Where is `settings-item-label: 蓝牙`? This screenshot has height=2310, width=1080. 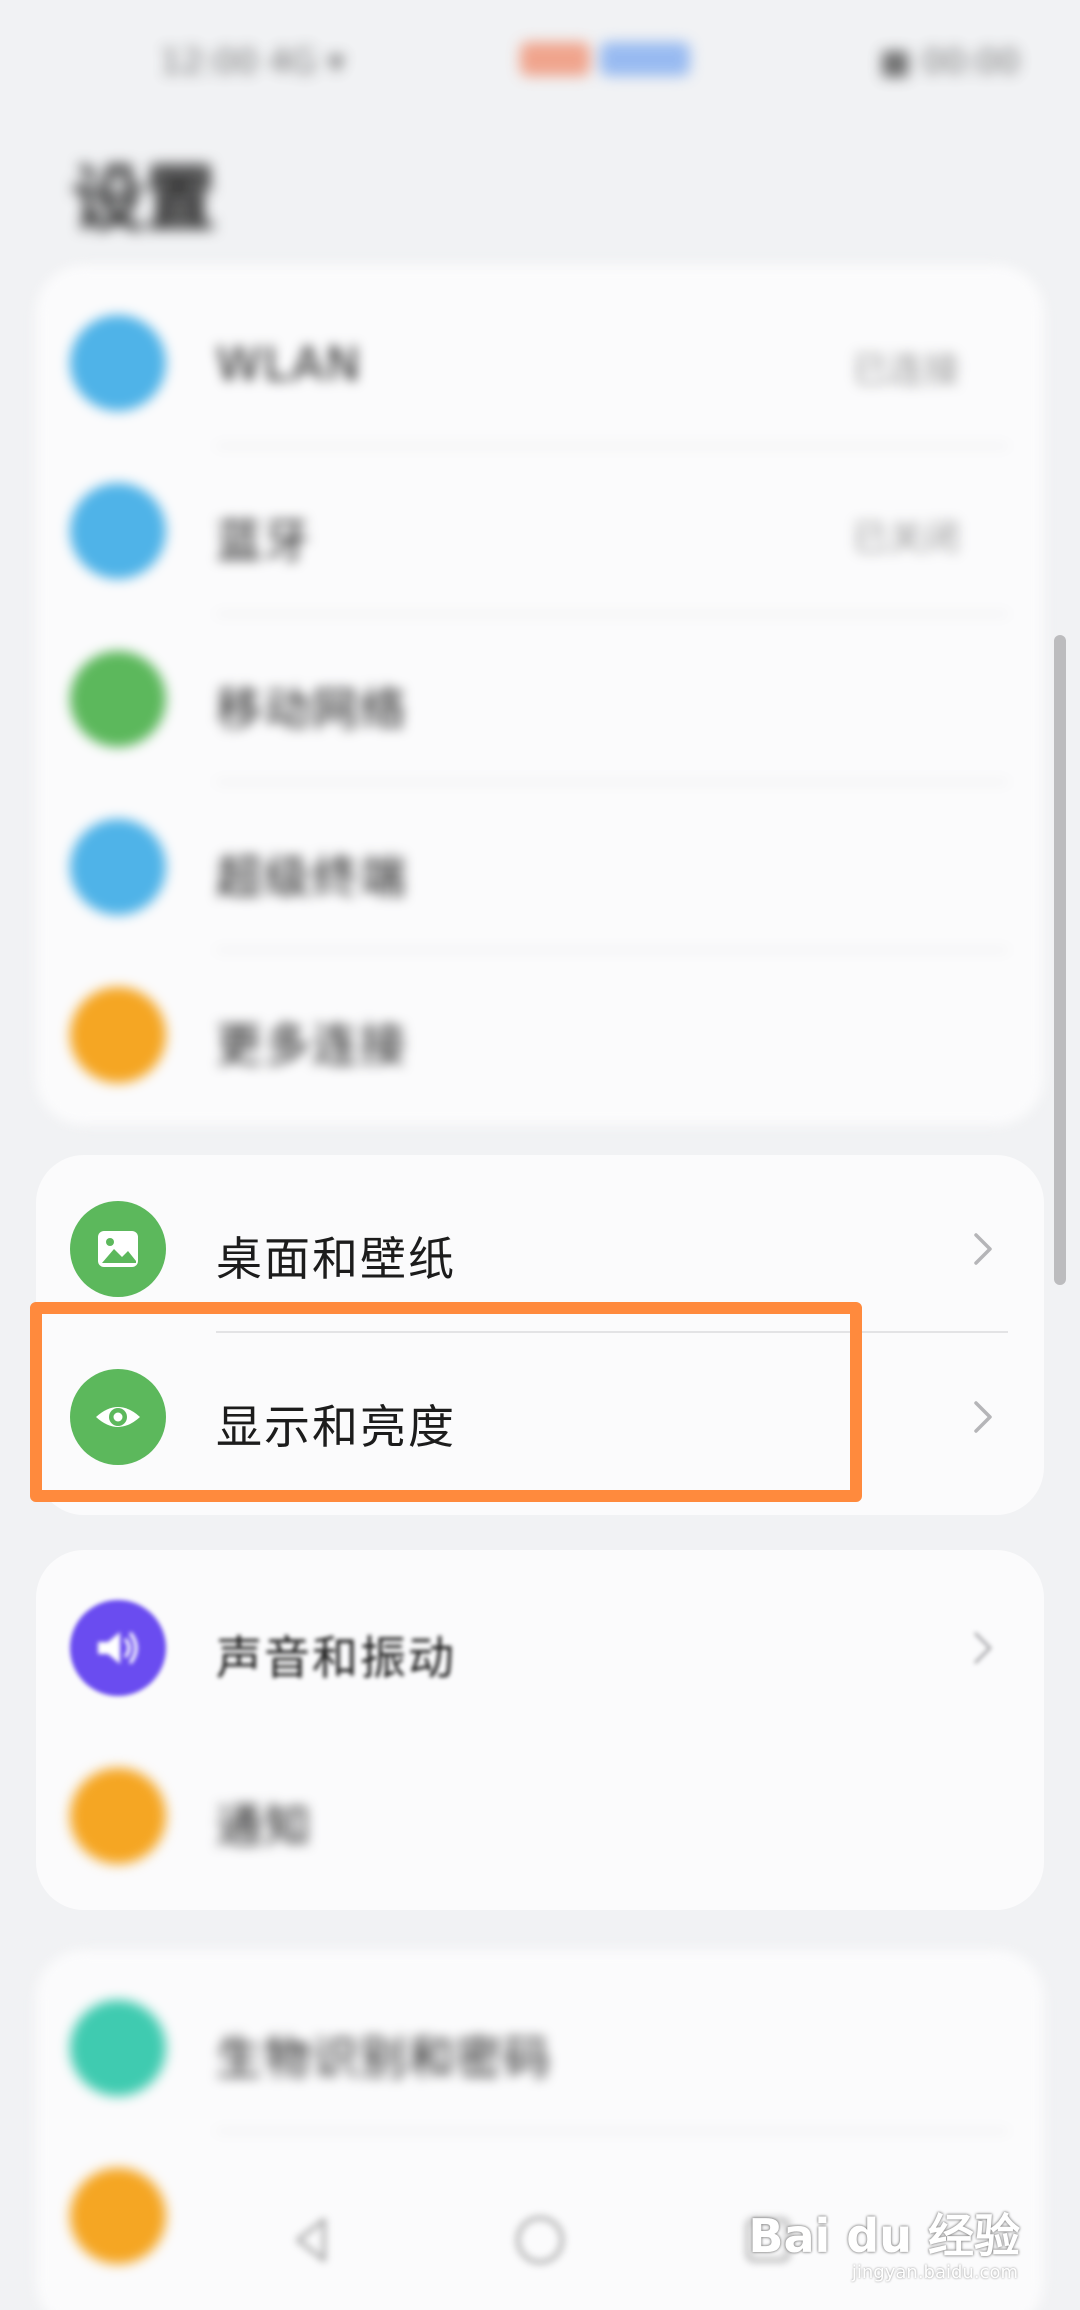
settings-item-label: 蓝牙 is located at coordinates (264, 541).